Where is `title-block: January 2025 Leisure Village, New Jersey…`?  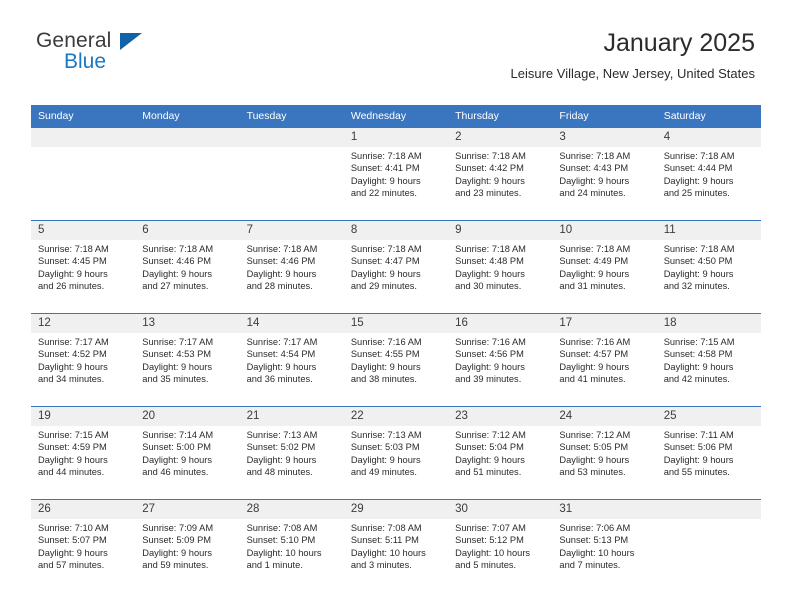 title-block: January 2025 Leisure Village, New Jersey… is located at coordinates (633, 55).